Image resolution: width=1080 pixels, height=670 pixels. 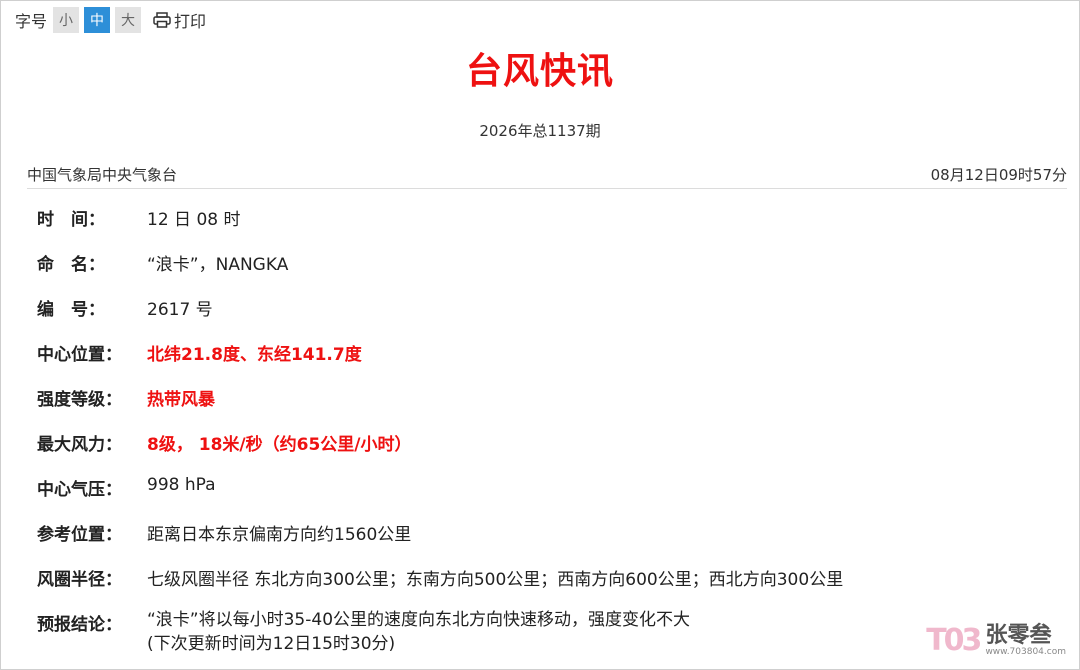 I want to click on field-value: 2617 号, so click(x=180, y=310).